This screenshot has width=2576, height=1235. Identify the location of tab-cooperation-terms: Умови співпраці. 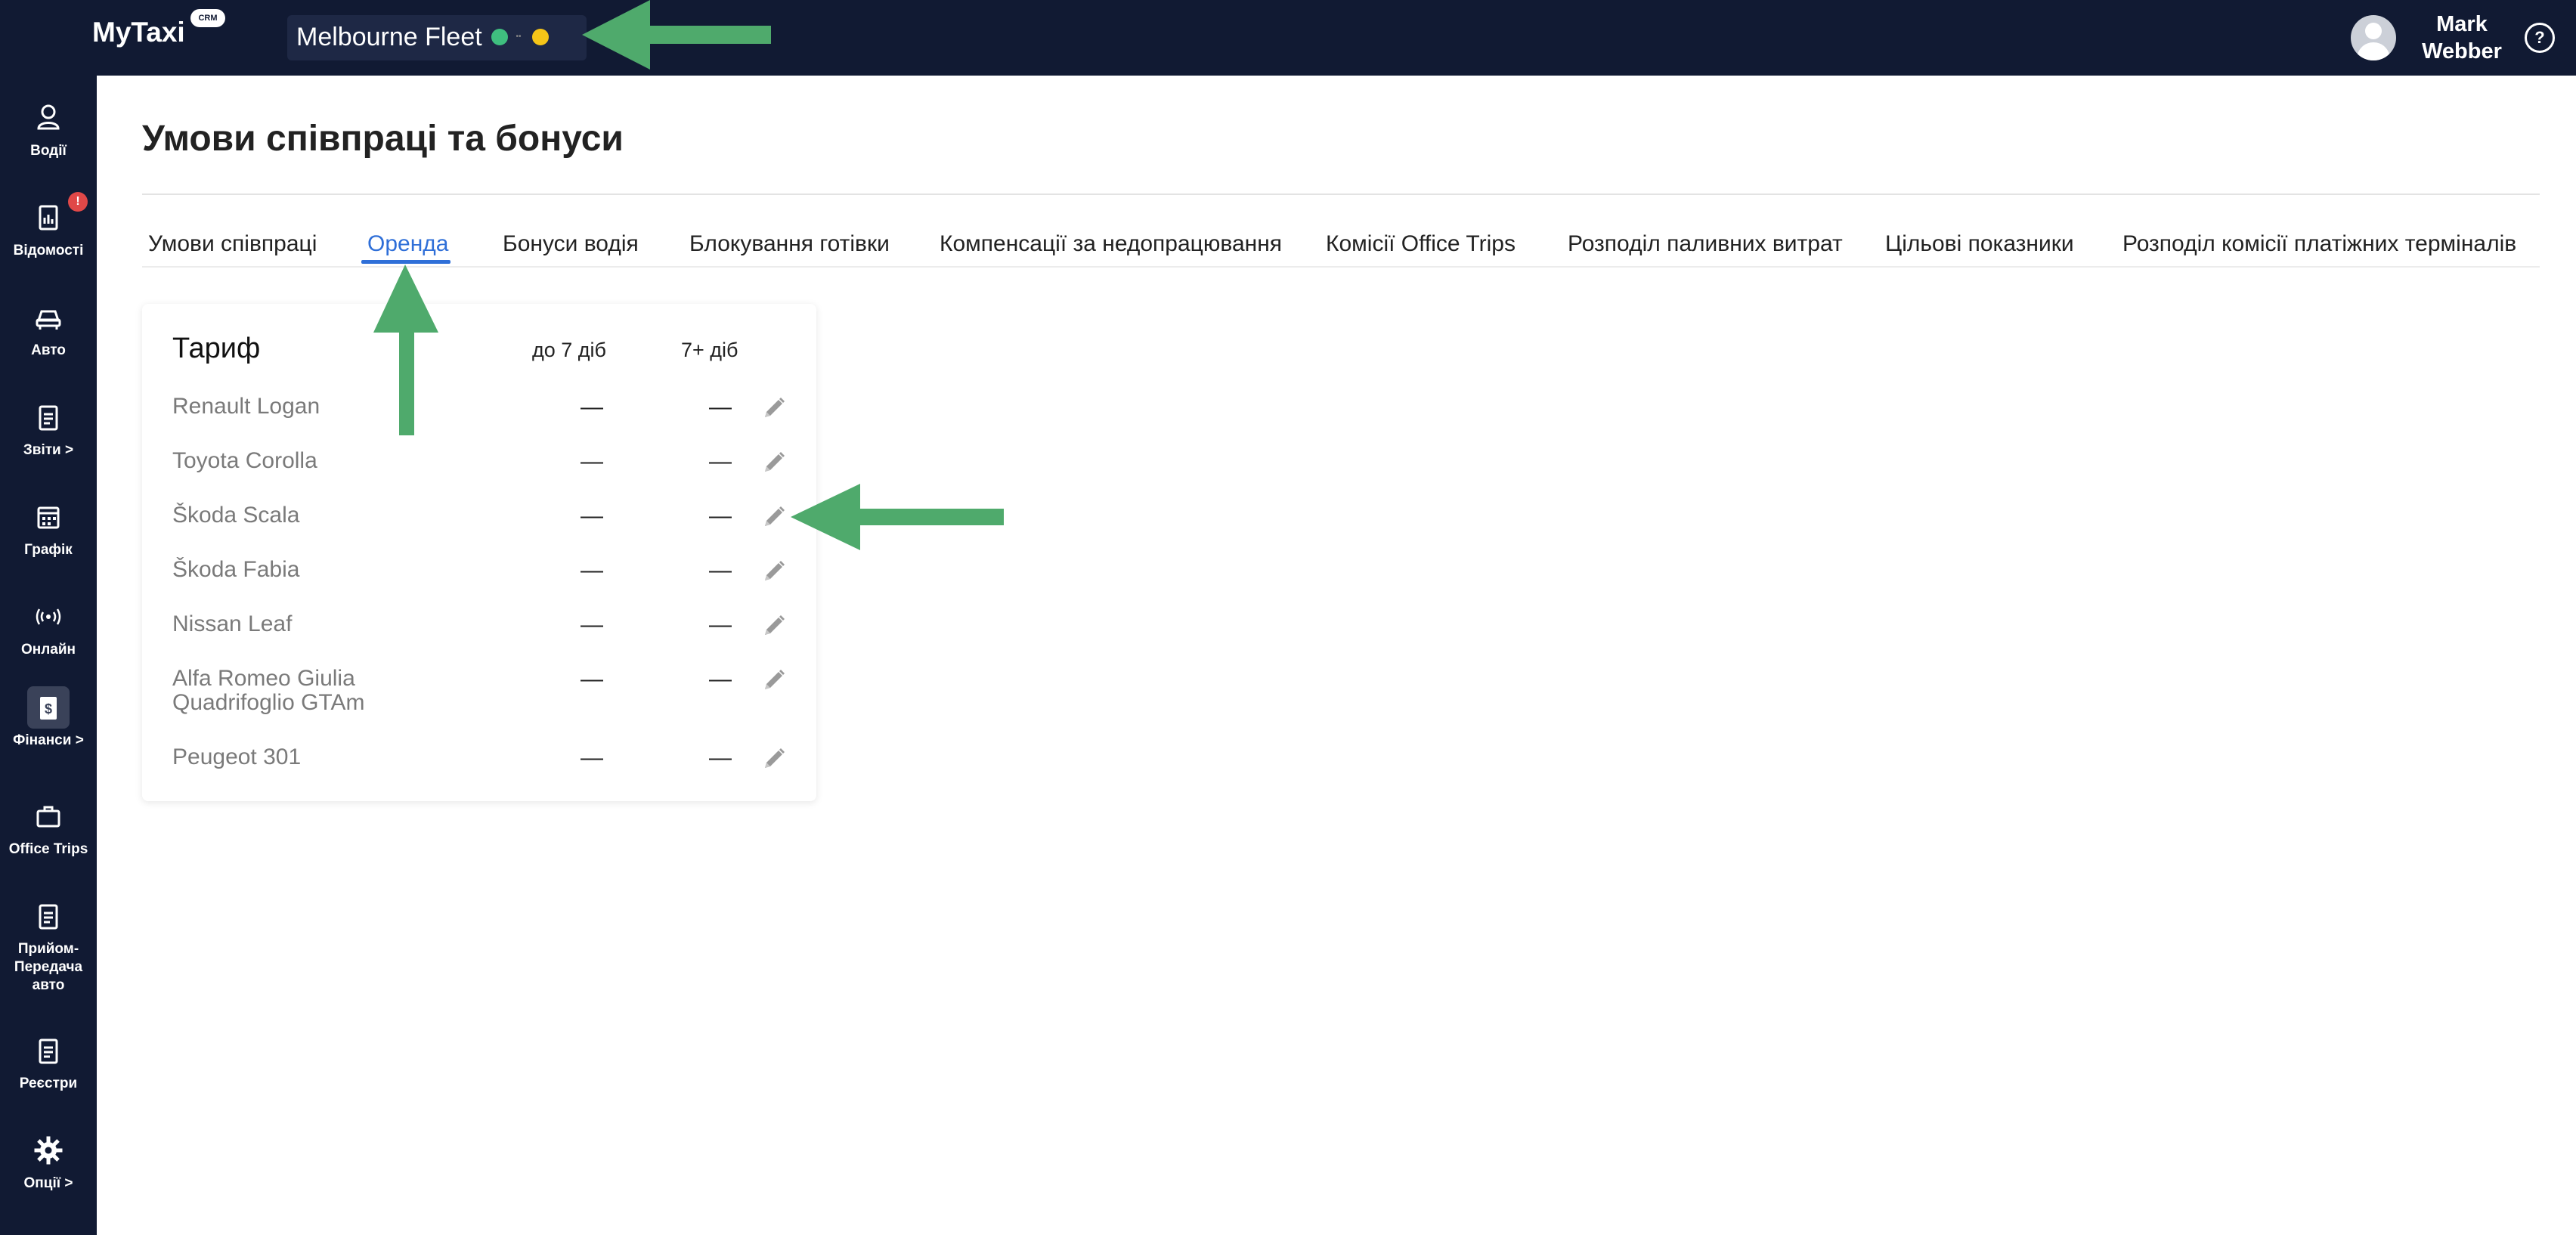
(233, 244).